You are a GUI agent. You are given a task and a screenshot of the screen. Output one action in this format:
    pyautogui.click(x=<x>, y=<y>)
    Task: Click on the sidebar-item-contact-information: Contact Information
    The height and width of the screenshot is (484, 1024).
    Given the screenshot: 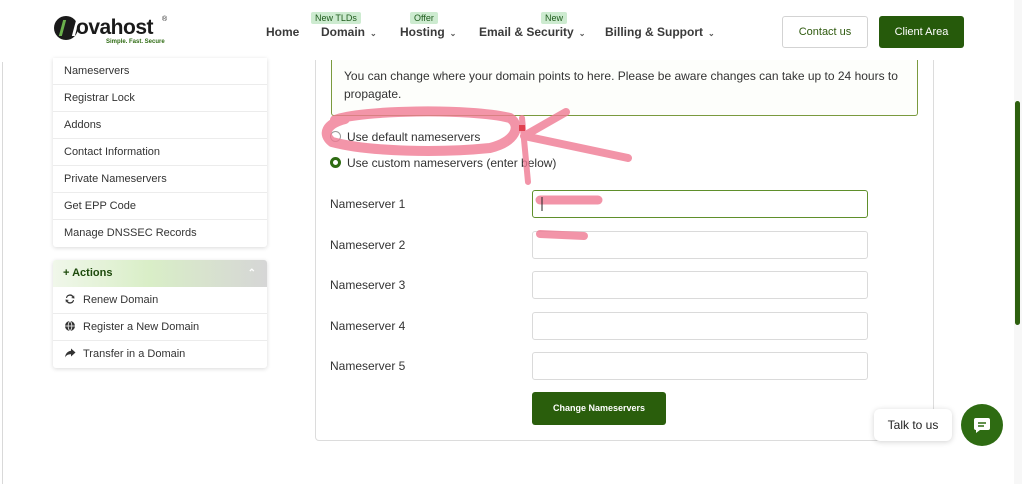 What is the action you would take?
    pyautogui.click(x=160, y=152)
    